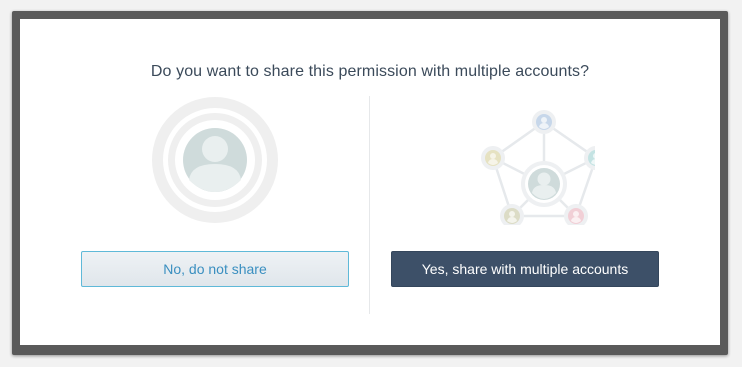 The width and height of the screenshot is (742, 367). I want to click on single-account-icon, so click(215, 162).